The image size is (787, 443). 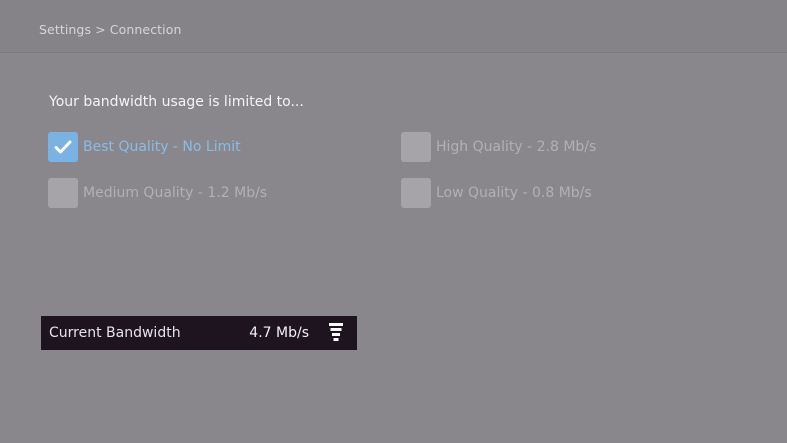 What do you see at coordinates (416, 192) in the screenshot?
I see `checkbox-low-quality` at bounding box center [416, 192].